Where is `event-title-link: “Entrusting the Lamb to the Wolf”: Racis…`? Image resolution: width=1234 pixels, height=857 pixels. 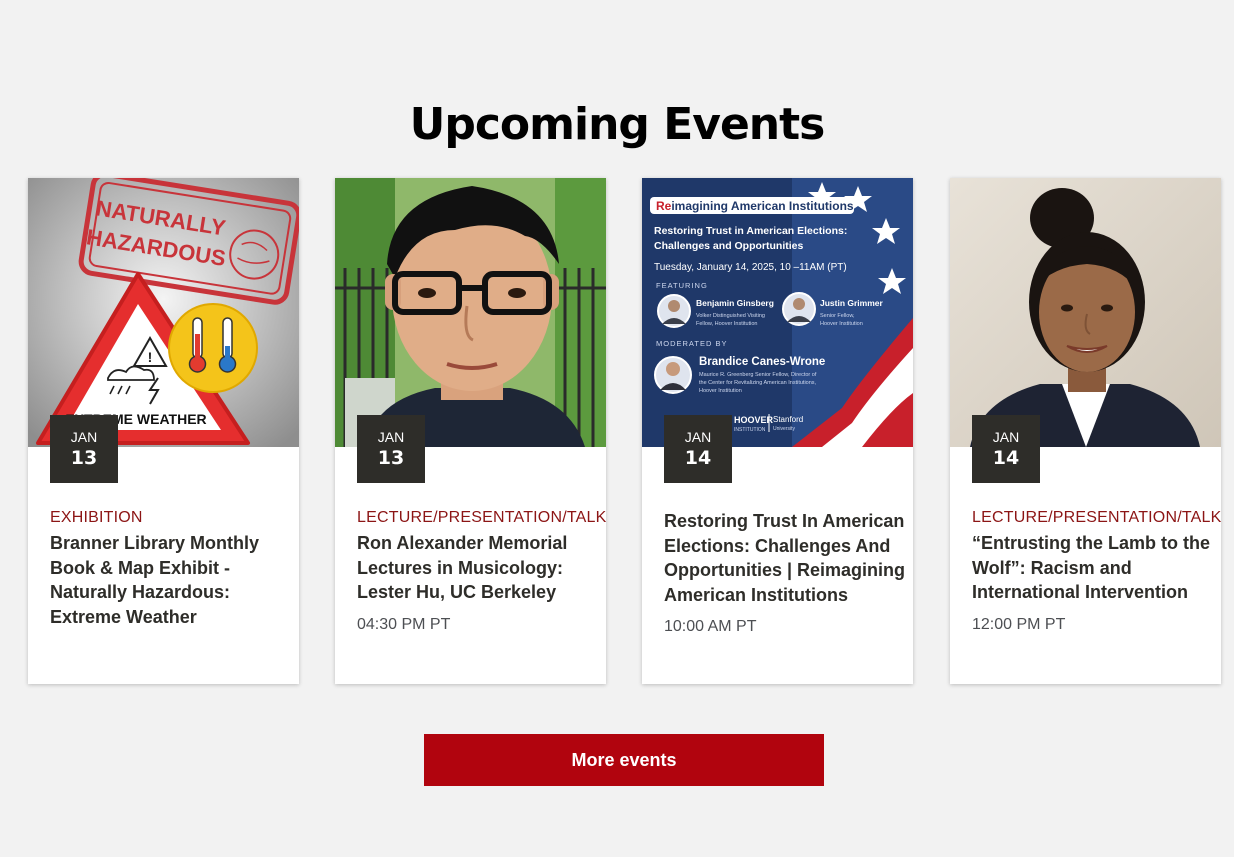 event-title-link: “Entrusting the Lamb to the Wolf”: Racis… is located at coordinates (1094, 568).